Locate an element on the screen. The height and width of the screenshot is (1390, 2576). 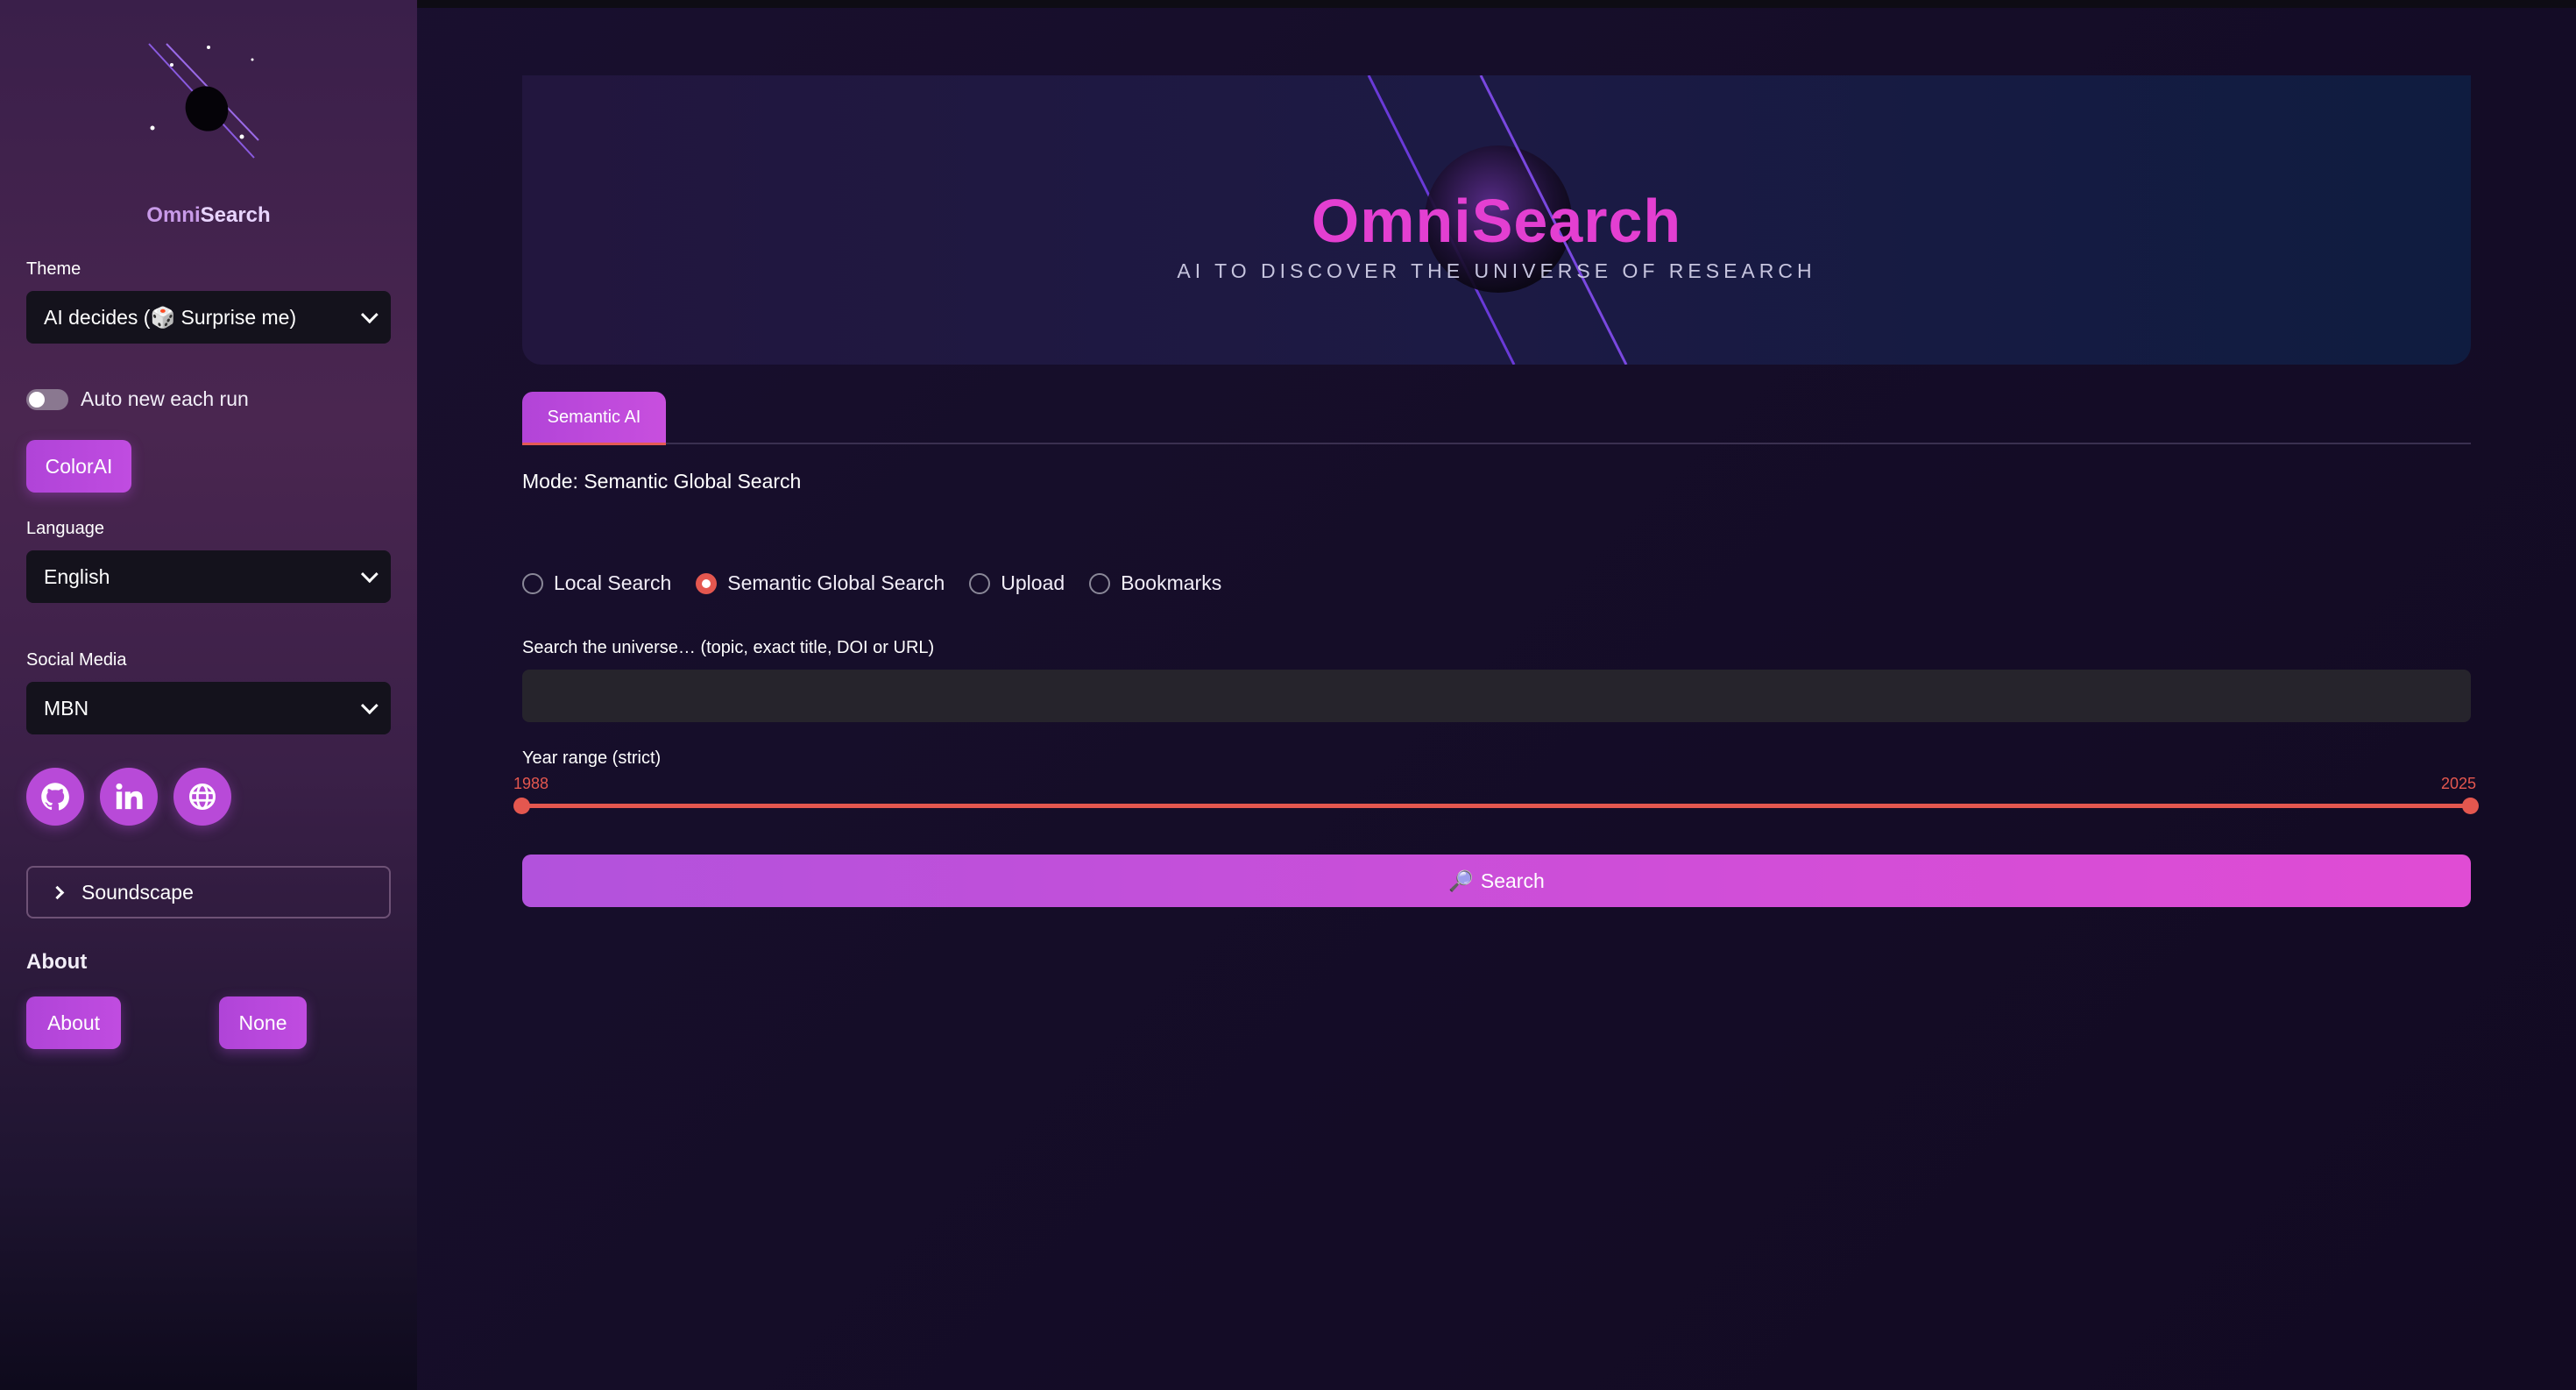
sidebar-brand: OmniSearch is located at coordinates (208, 215).